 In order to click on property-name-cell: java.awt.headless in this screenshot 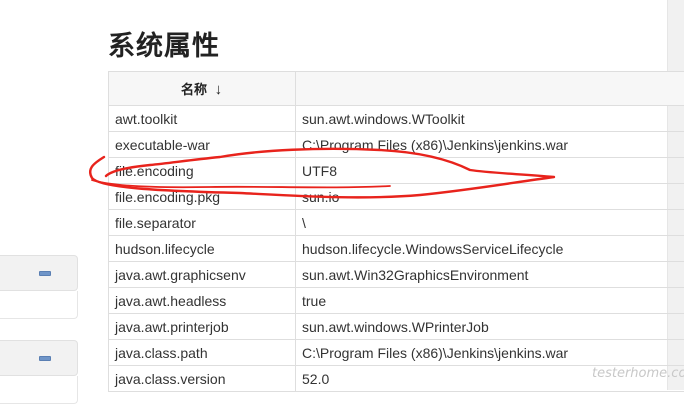, I will do `click(202, 301)`.